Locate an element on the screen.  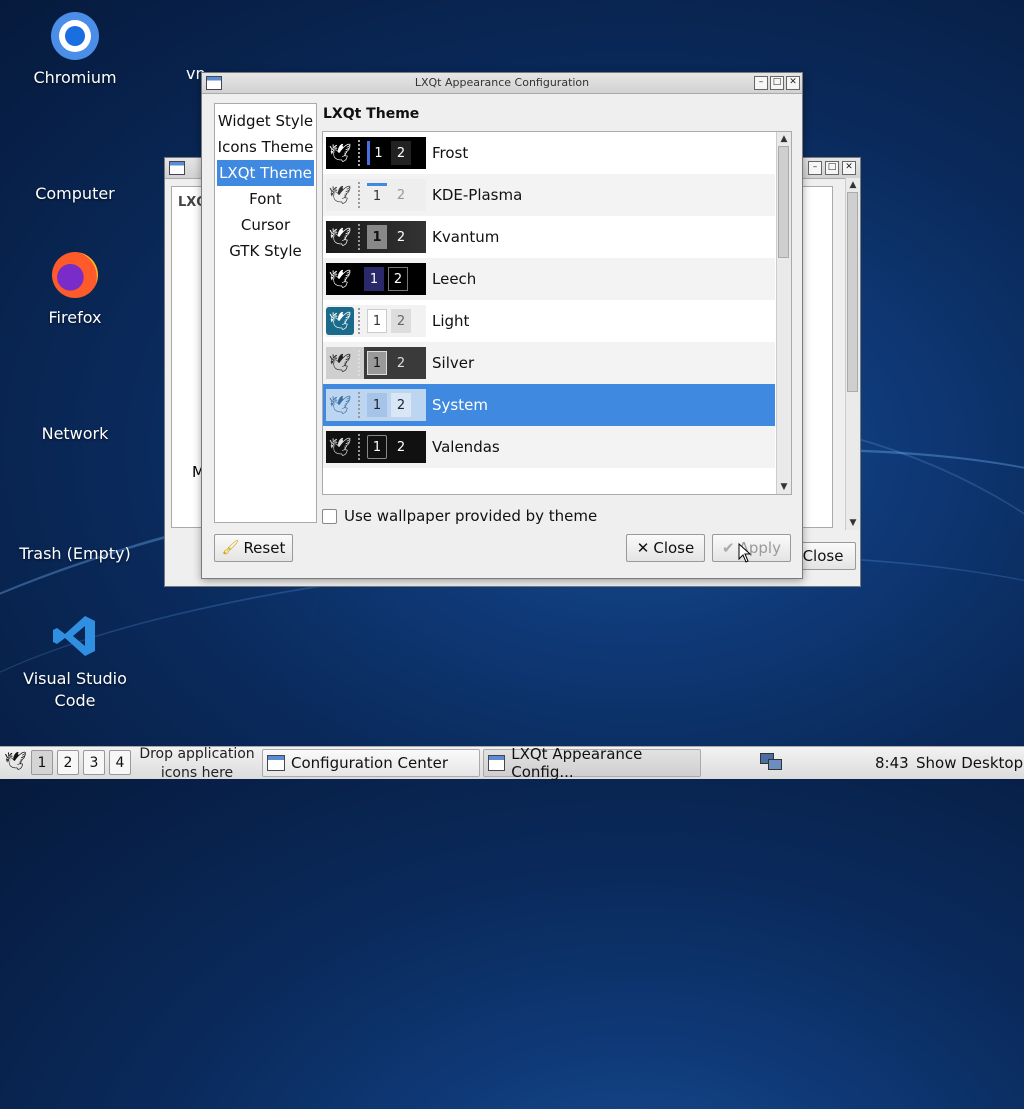
theme-row-frost: 🕊 1 2 Frost is located at coordinates (549, 153).